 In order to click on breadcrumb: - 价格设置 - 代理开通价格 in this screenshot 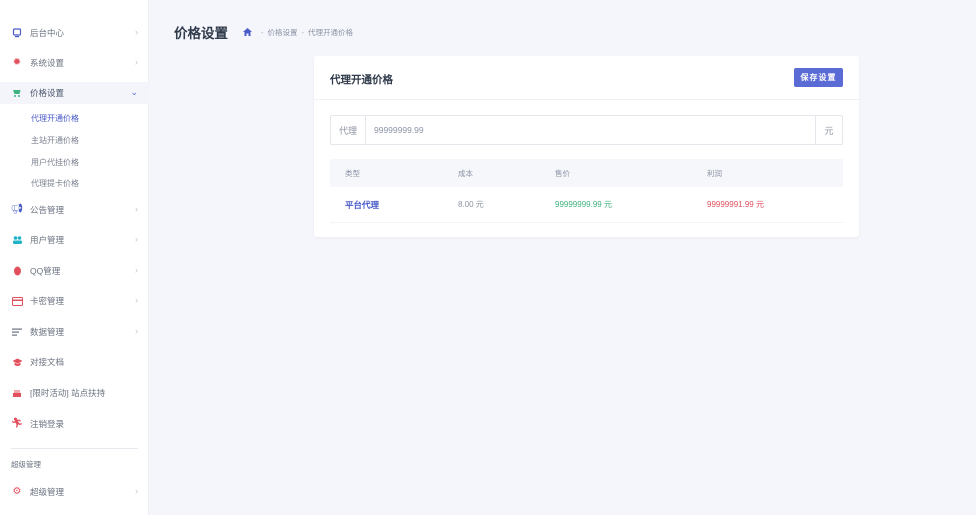, I will do `click(298, 32)`.